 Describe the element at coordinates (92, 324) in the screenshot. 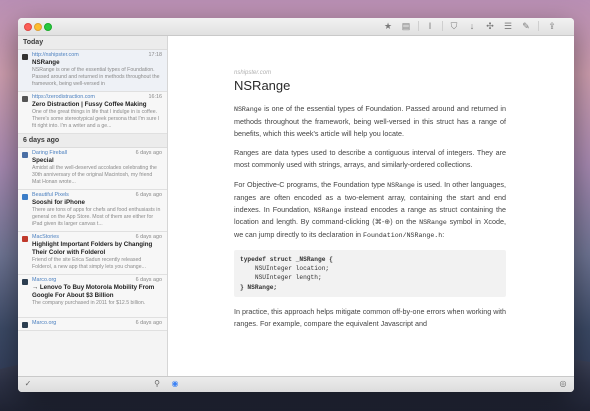

I see `list-item: Marco.org 6 days ago` at that location.